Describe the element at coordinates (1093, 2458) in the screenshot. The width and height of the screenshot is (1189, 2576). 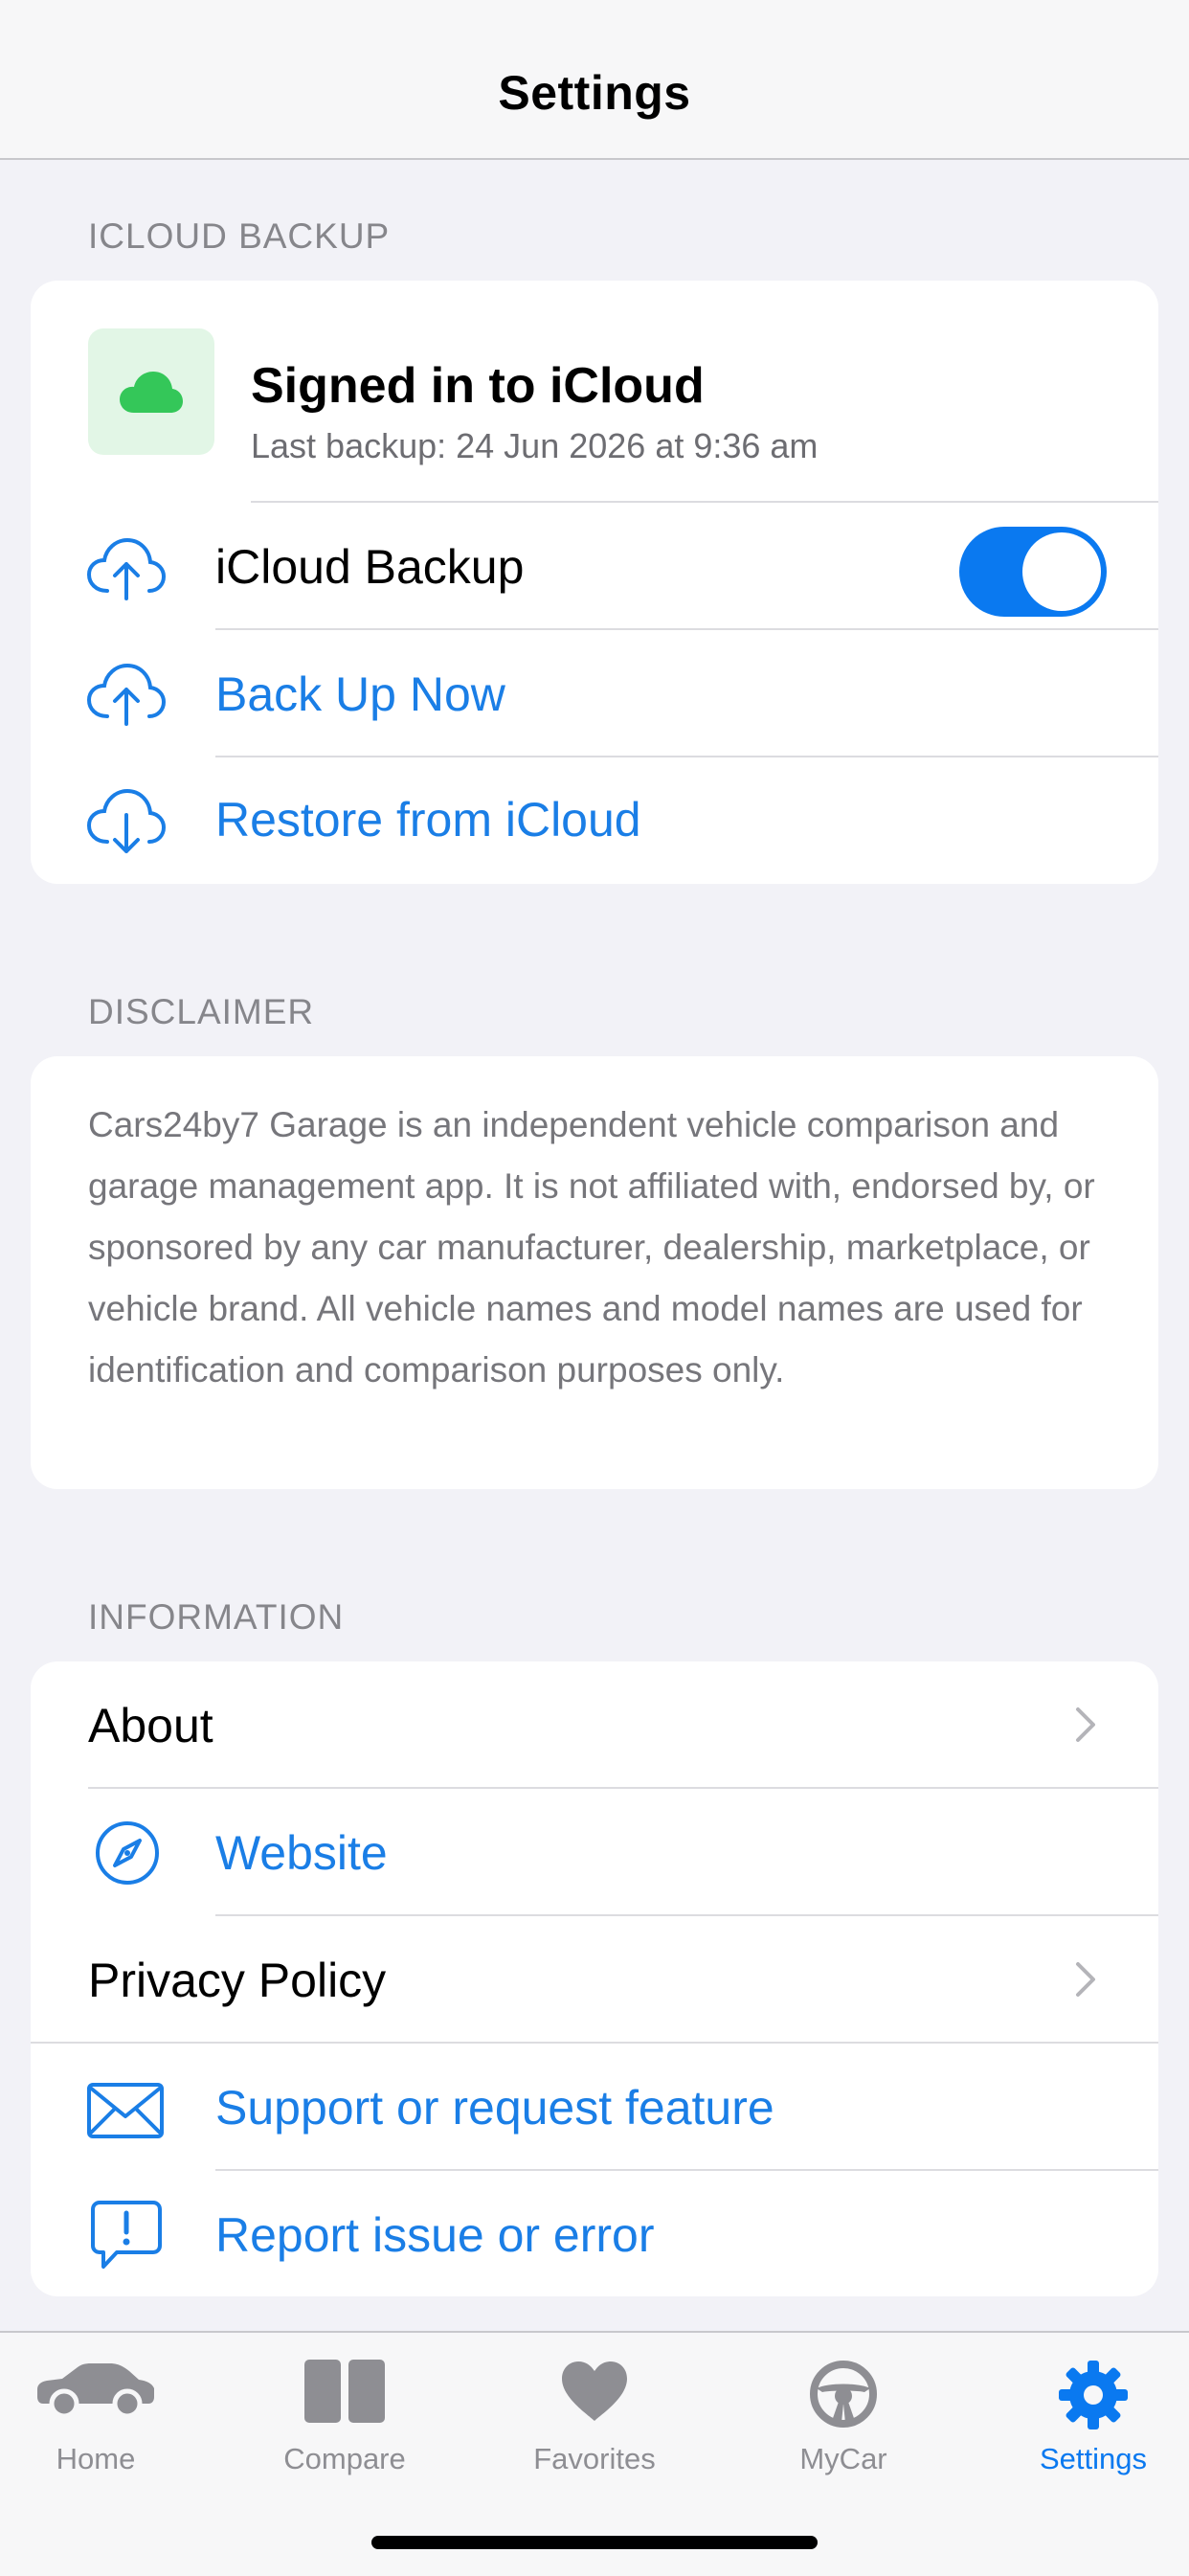
I see `tab-settings-label: Settings` at that location.